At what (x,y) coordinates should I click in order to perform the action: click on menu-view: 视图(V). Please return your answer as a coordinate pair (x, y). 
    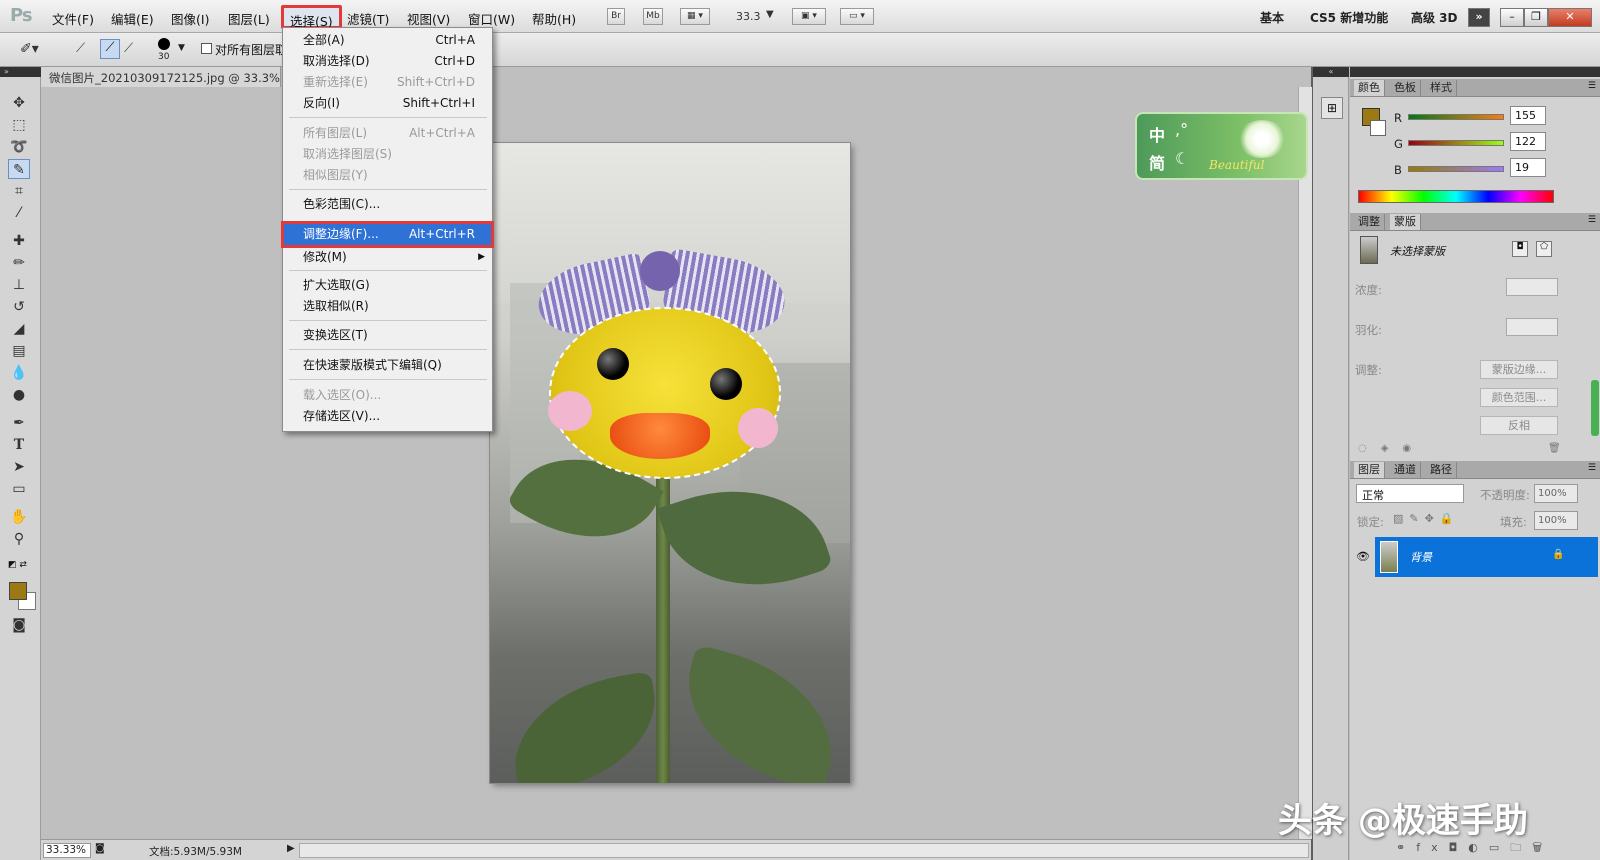
    Looking at the image, I should click on (428, 18).